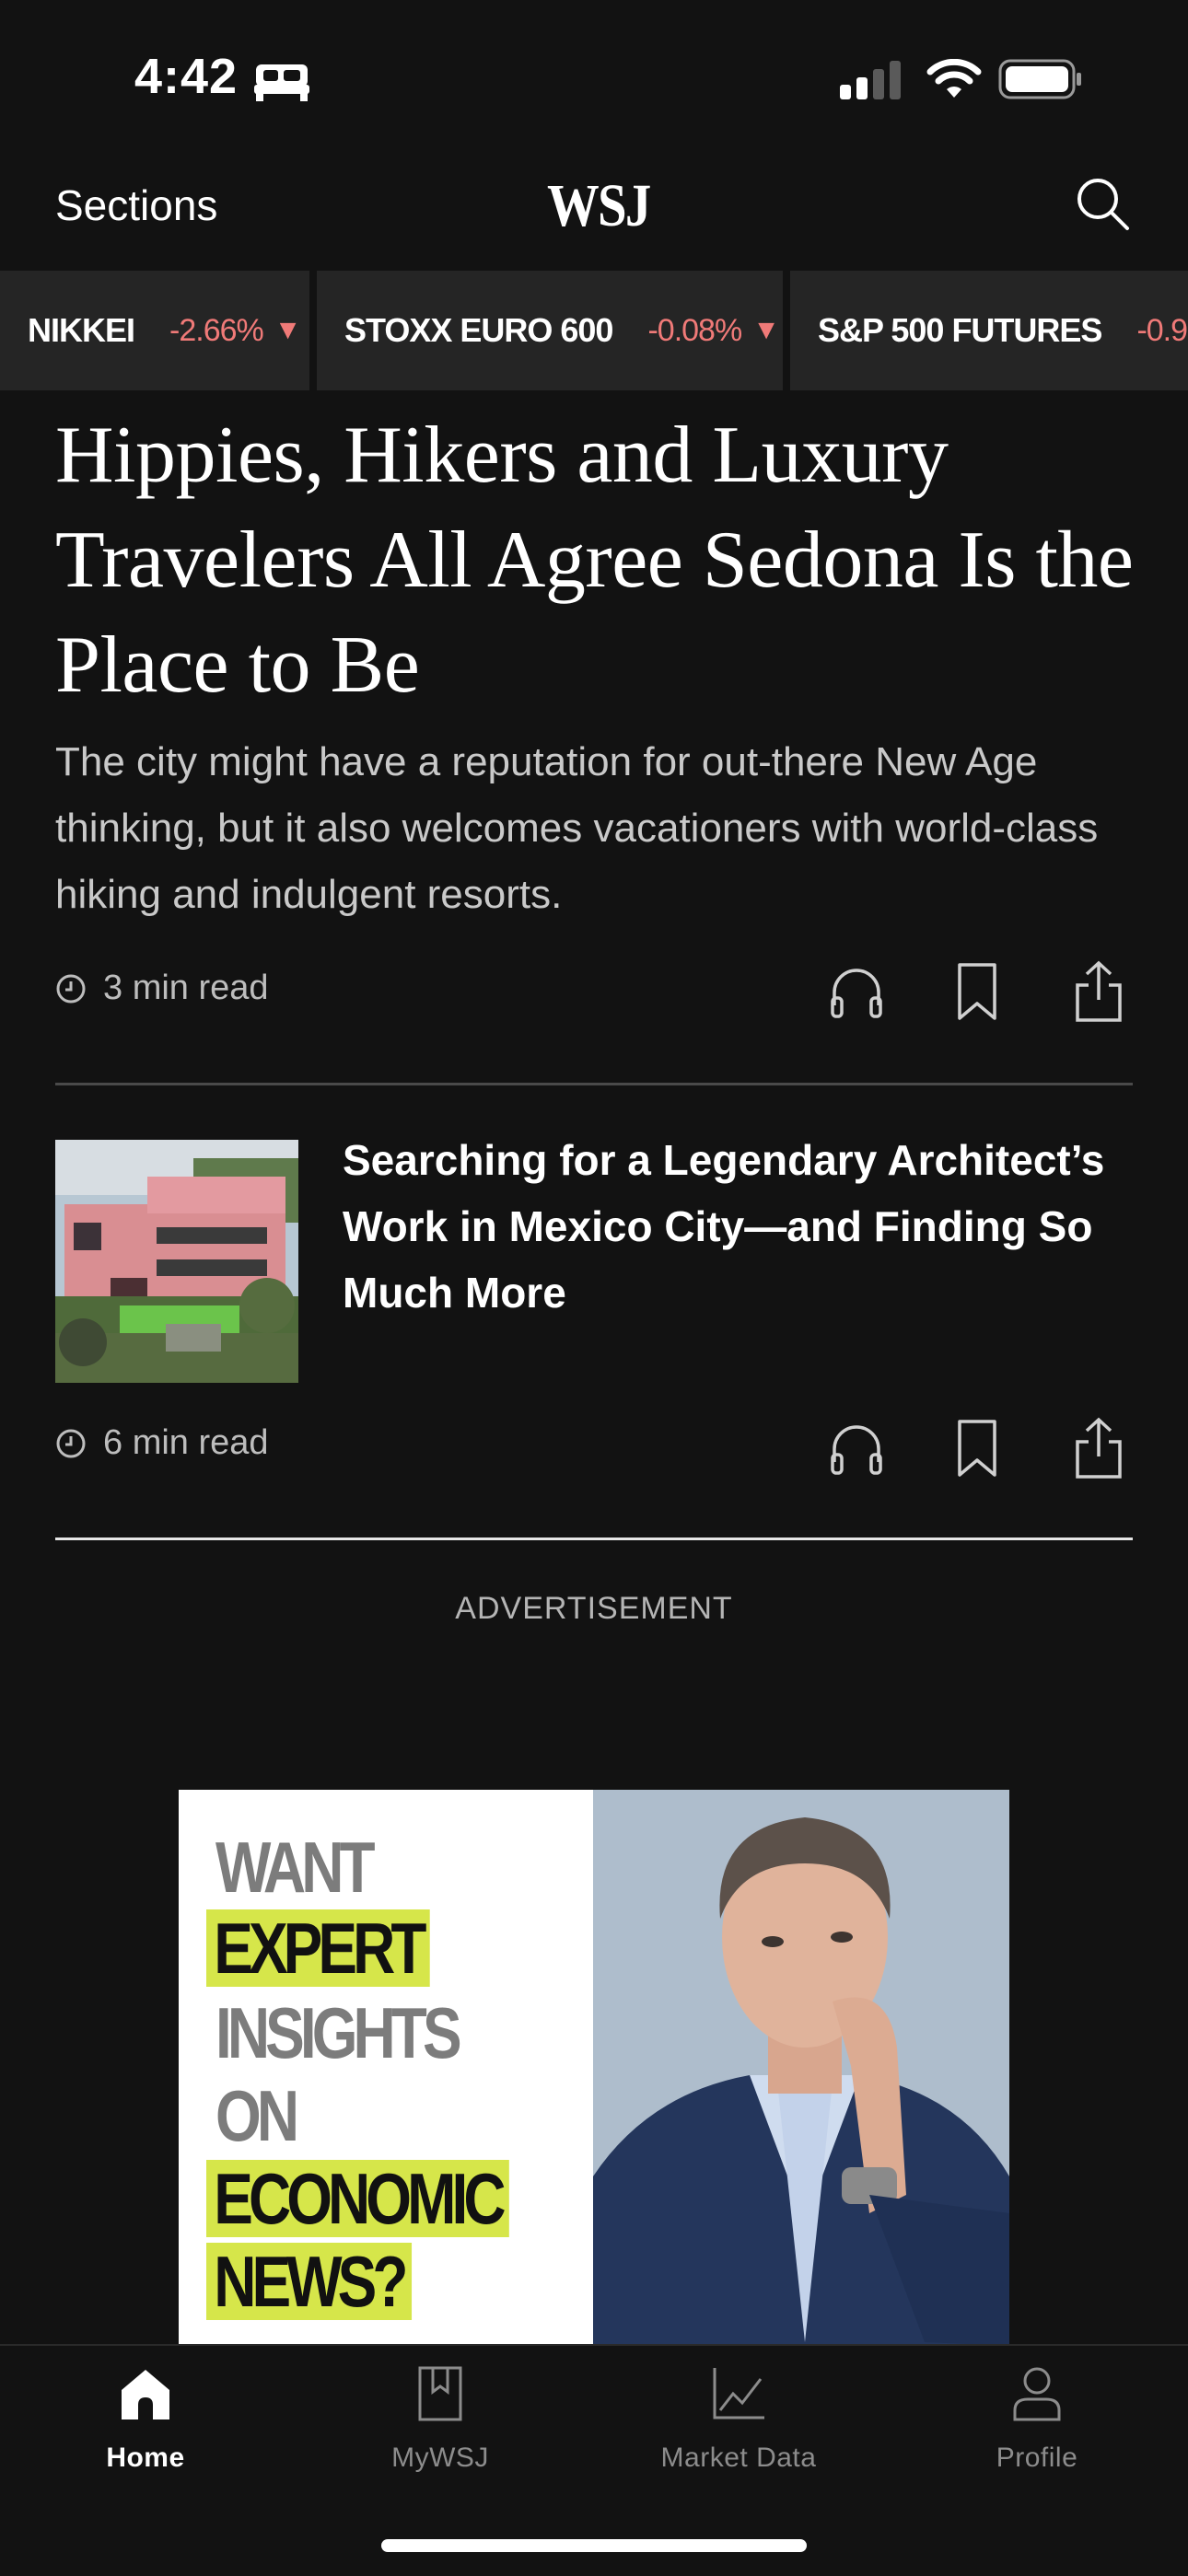  I want to click on tab-label: Home, so click(145, 2458).